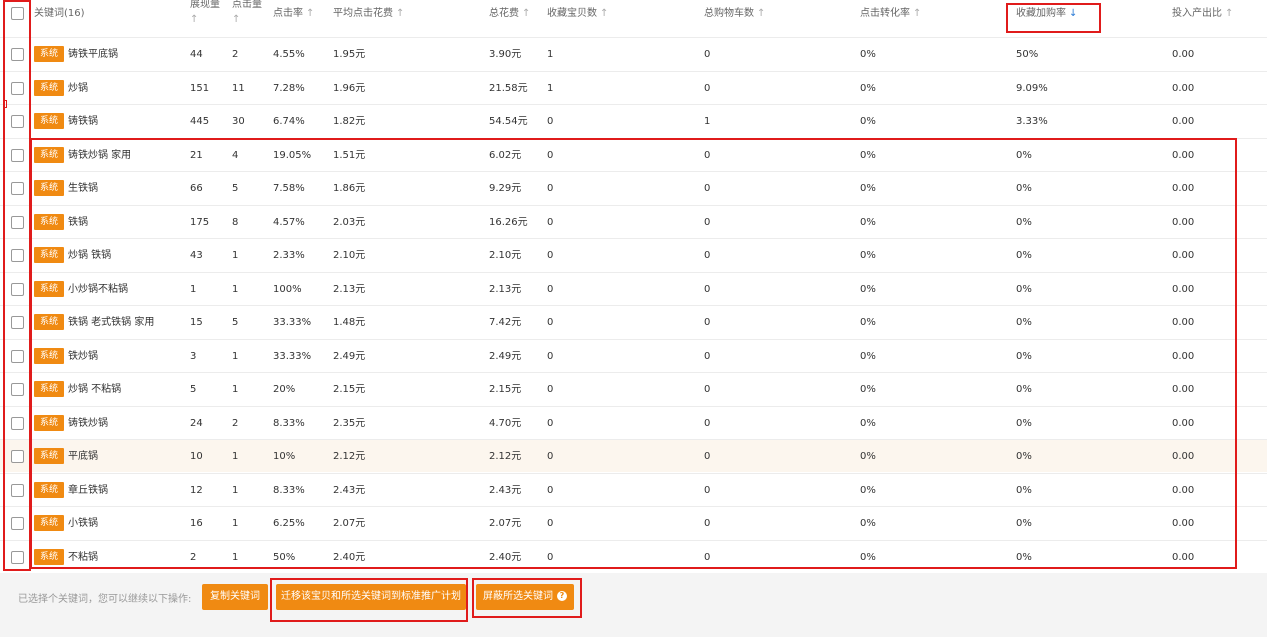  What do you see at coordinates (235, 54) in the screenshot?
I see `cell-clicks: 2` at bounding box center [235, 54].